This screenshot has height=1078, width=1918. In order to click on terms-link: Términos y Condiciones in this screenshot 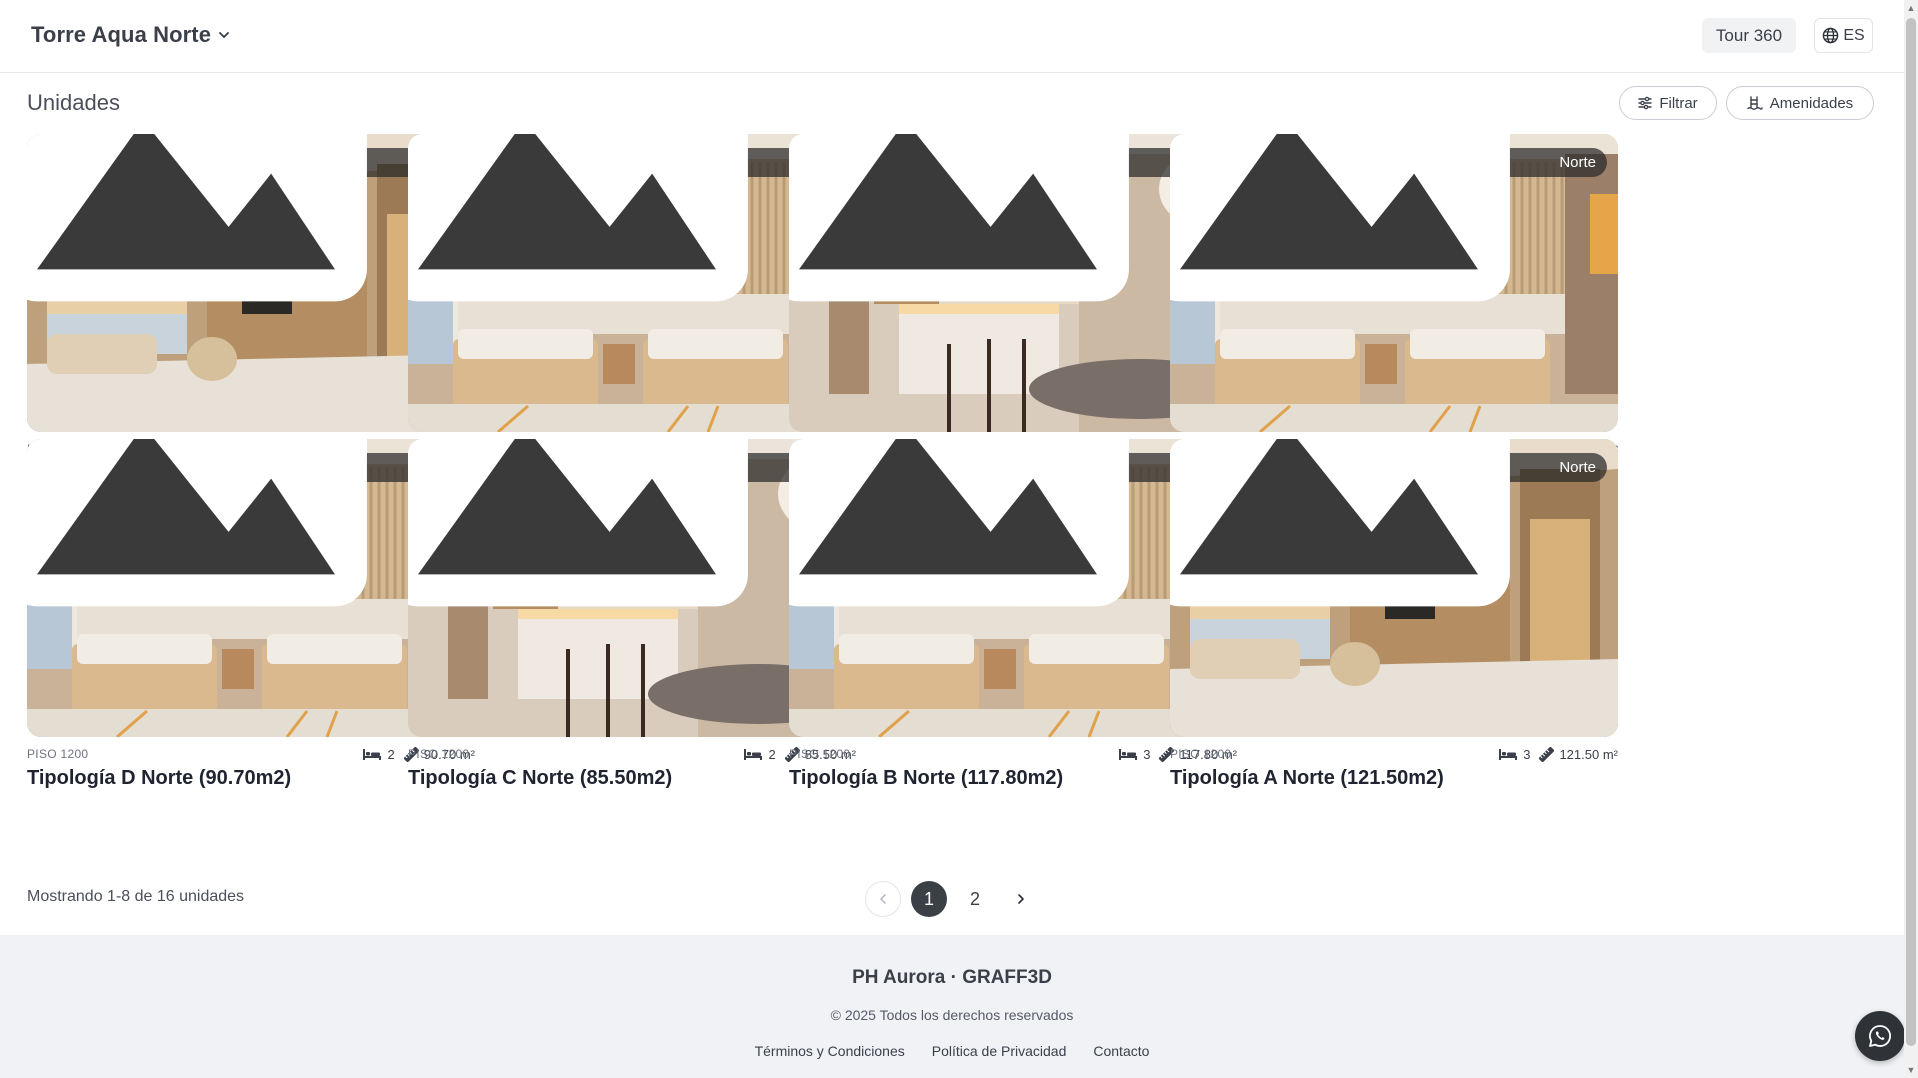, I will do `click(830, 1051)`.